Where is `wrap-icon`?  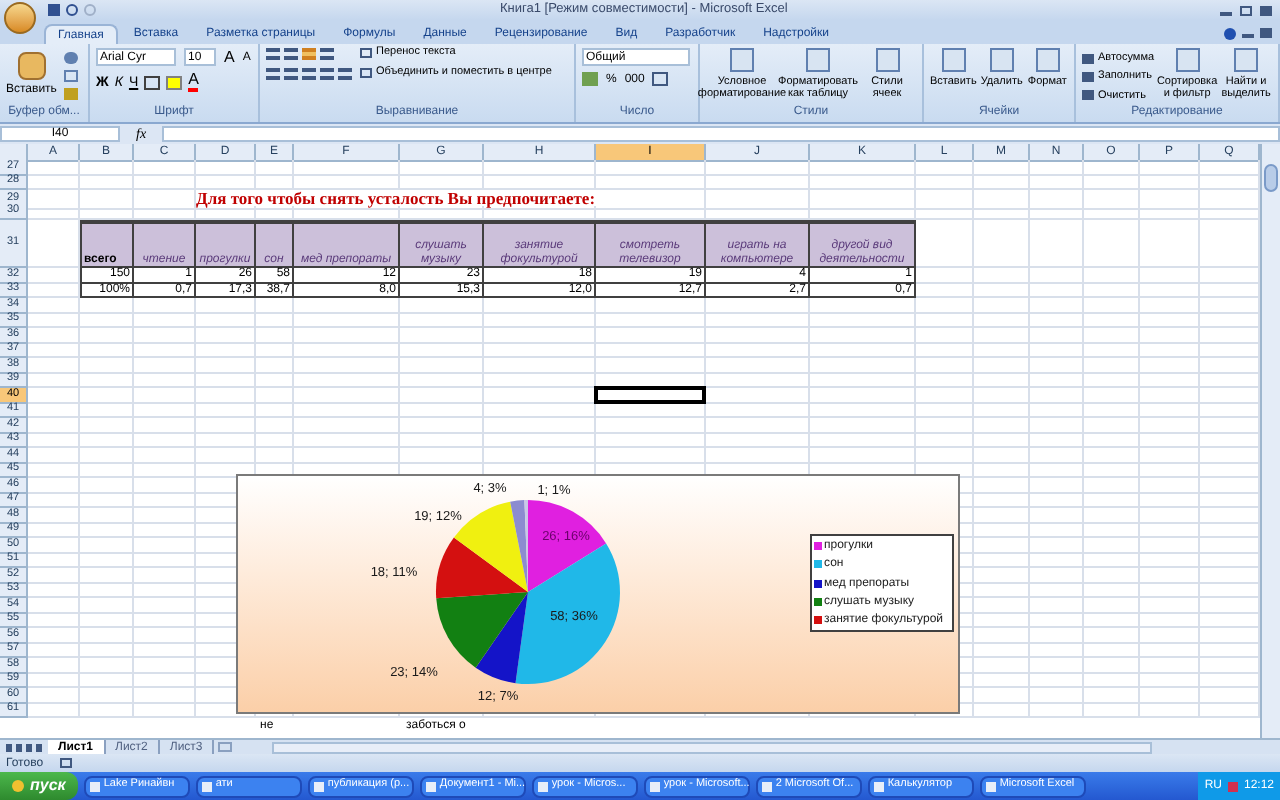 wrap-icon is located at coordinates (366, 53).